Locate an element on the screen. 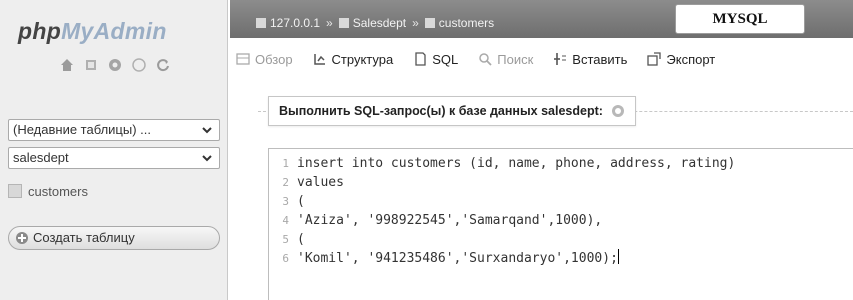 The image size is (853, 300). tab-browse: Обзор is located at coordinates (264, 59).